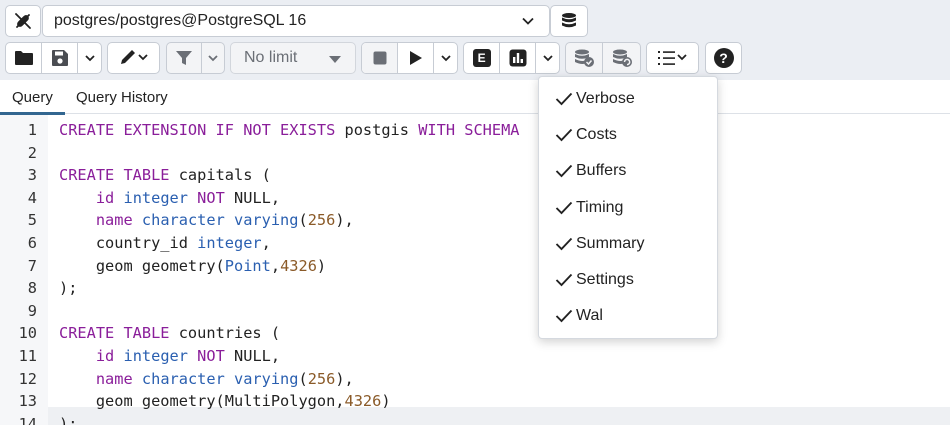 The height and width of the screenshot is (425, 950). I want to click on code-token: WITH SCHEMA, so click(469, 130).